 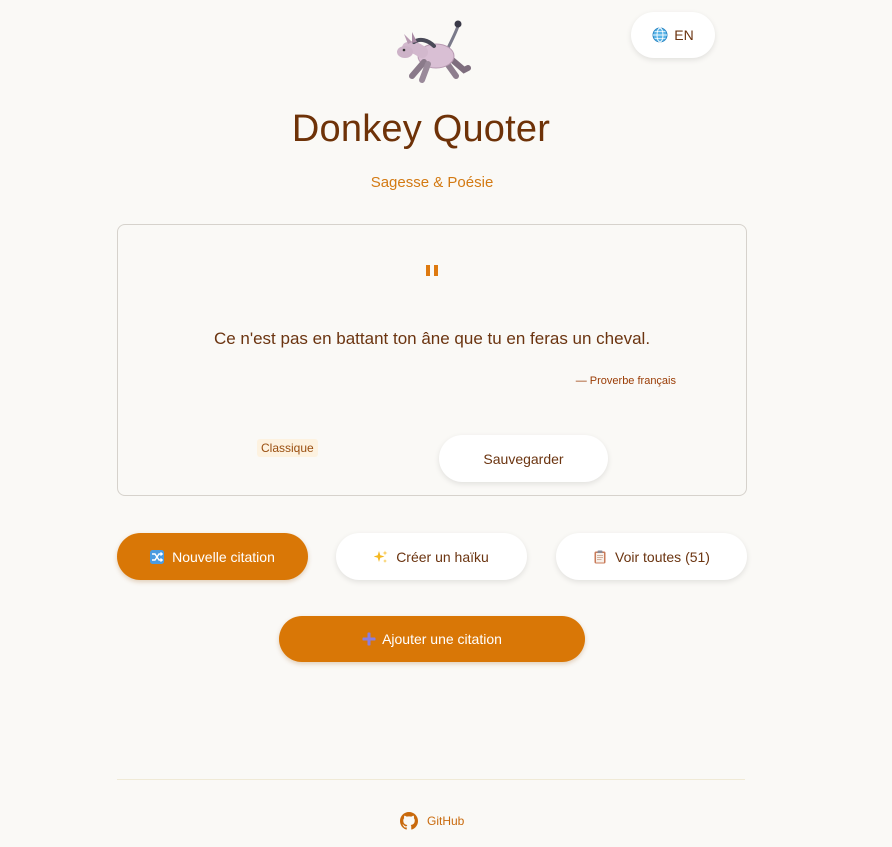 What do you see at coordinates (434, 51) in the screenshot?
I see `donkey-icon` at bounding box center [434, 51].